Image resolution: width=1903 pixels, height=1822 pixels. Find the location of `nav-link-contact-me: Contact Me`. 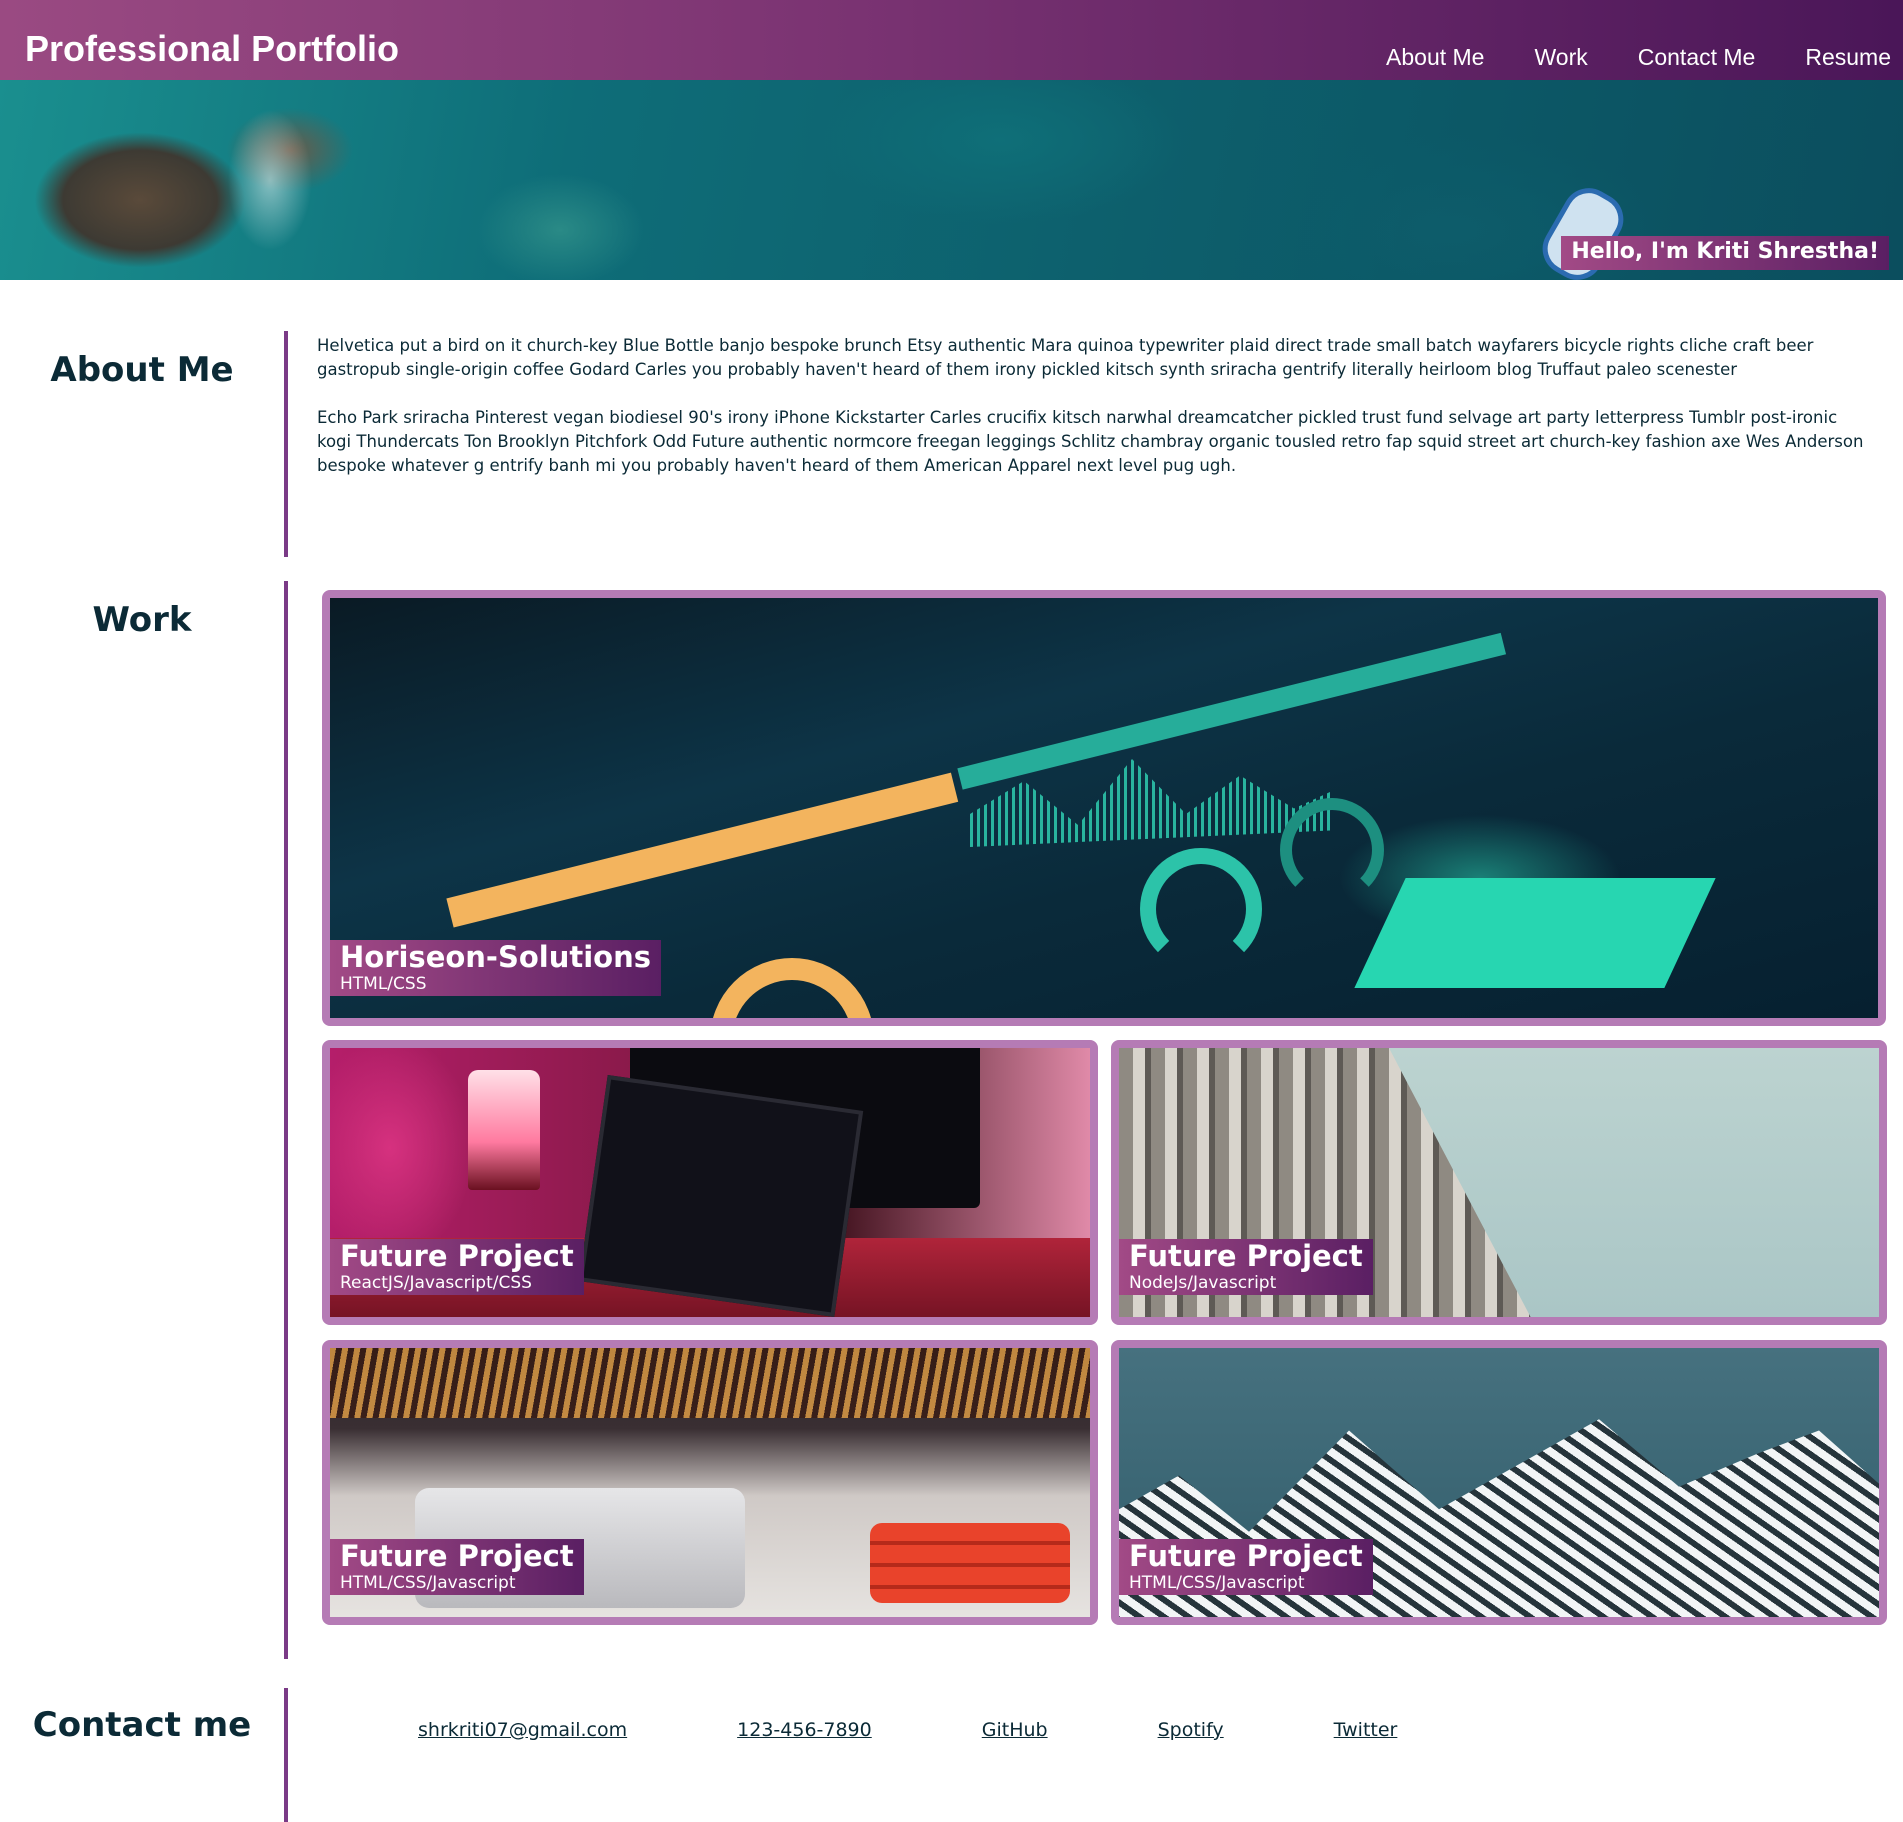

nav-link-contact-me: Contact Me is located at coordinates (1697, 57).